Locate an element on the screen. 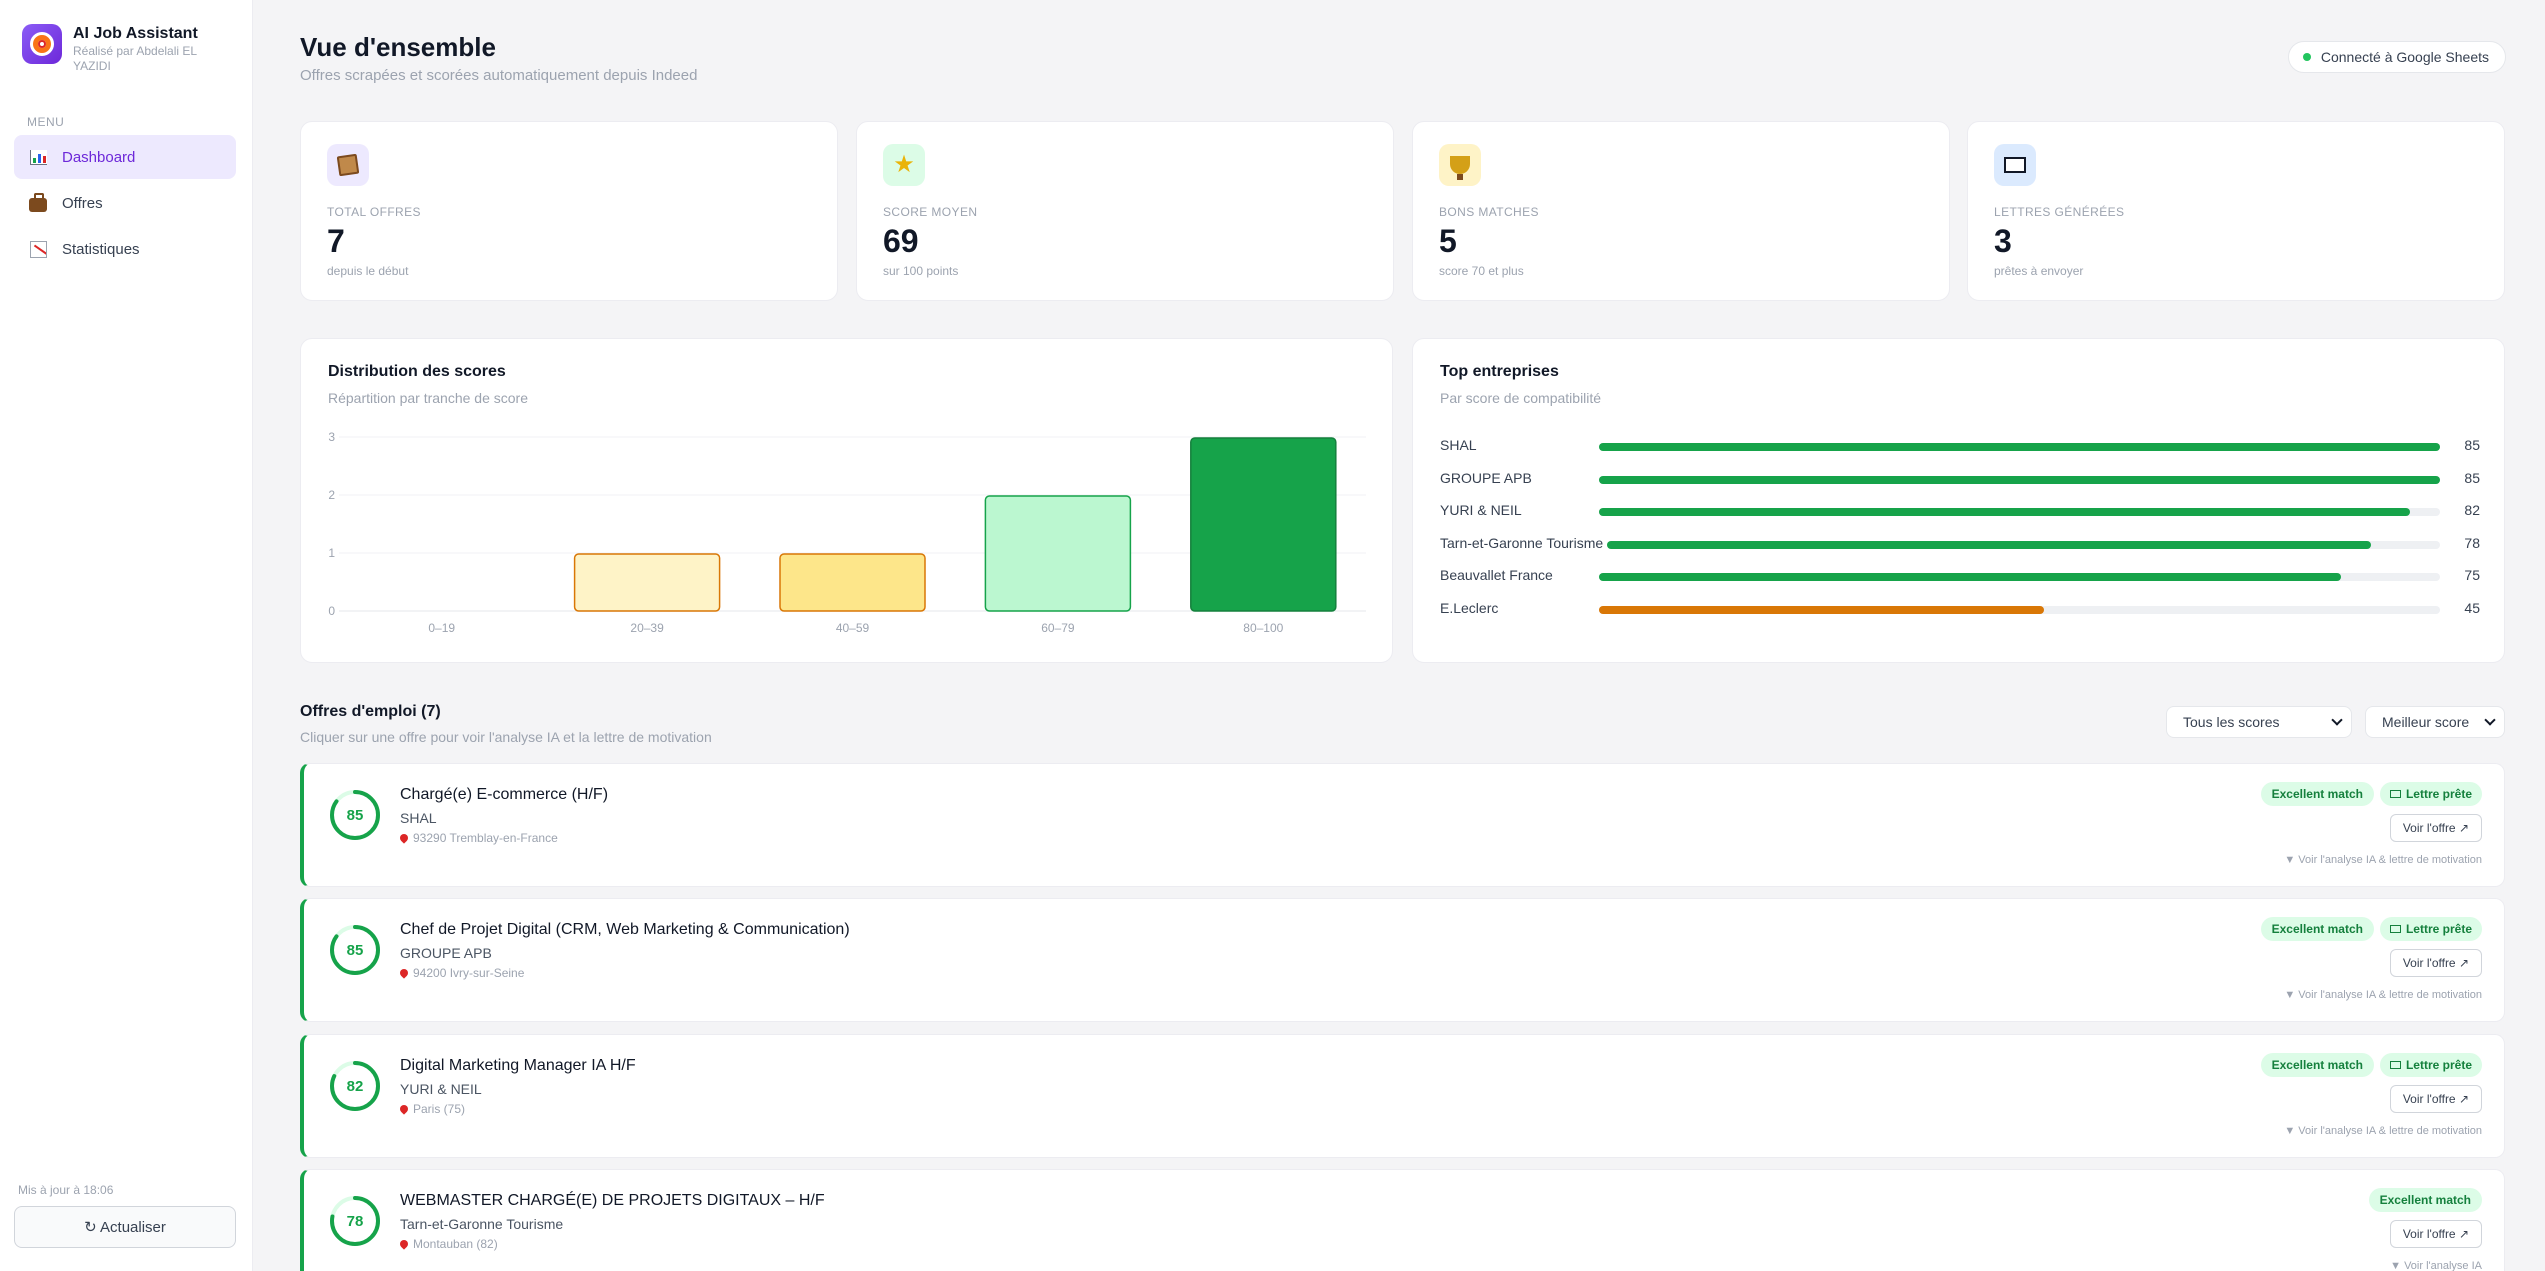 The width and height of the screenshot is (2545, 1271). stat-label: SCORE MOYEN is located at coordinates (930, 212).